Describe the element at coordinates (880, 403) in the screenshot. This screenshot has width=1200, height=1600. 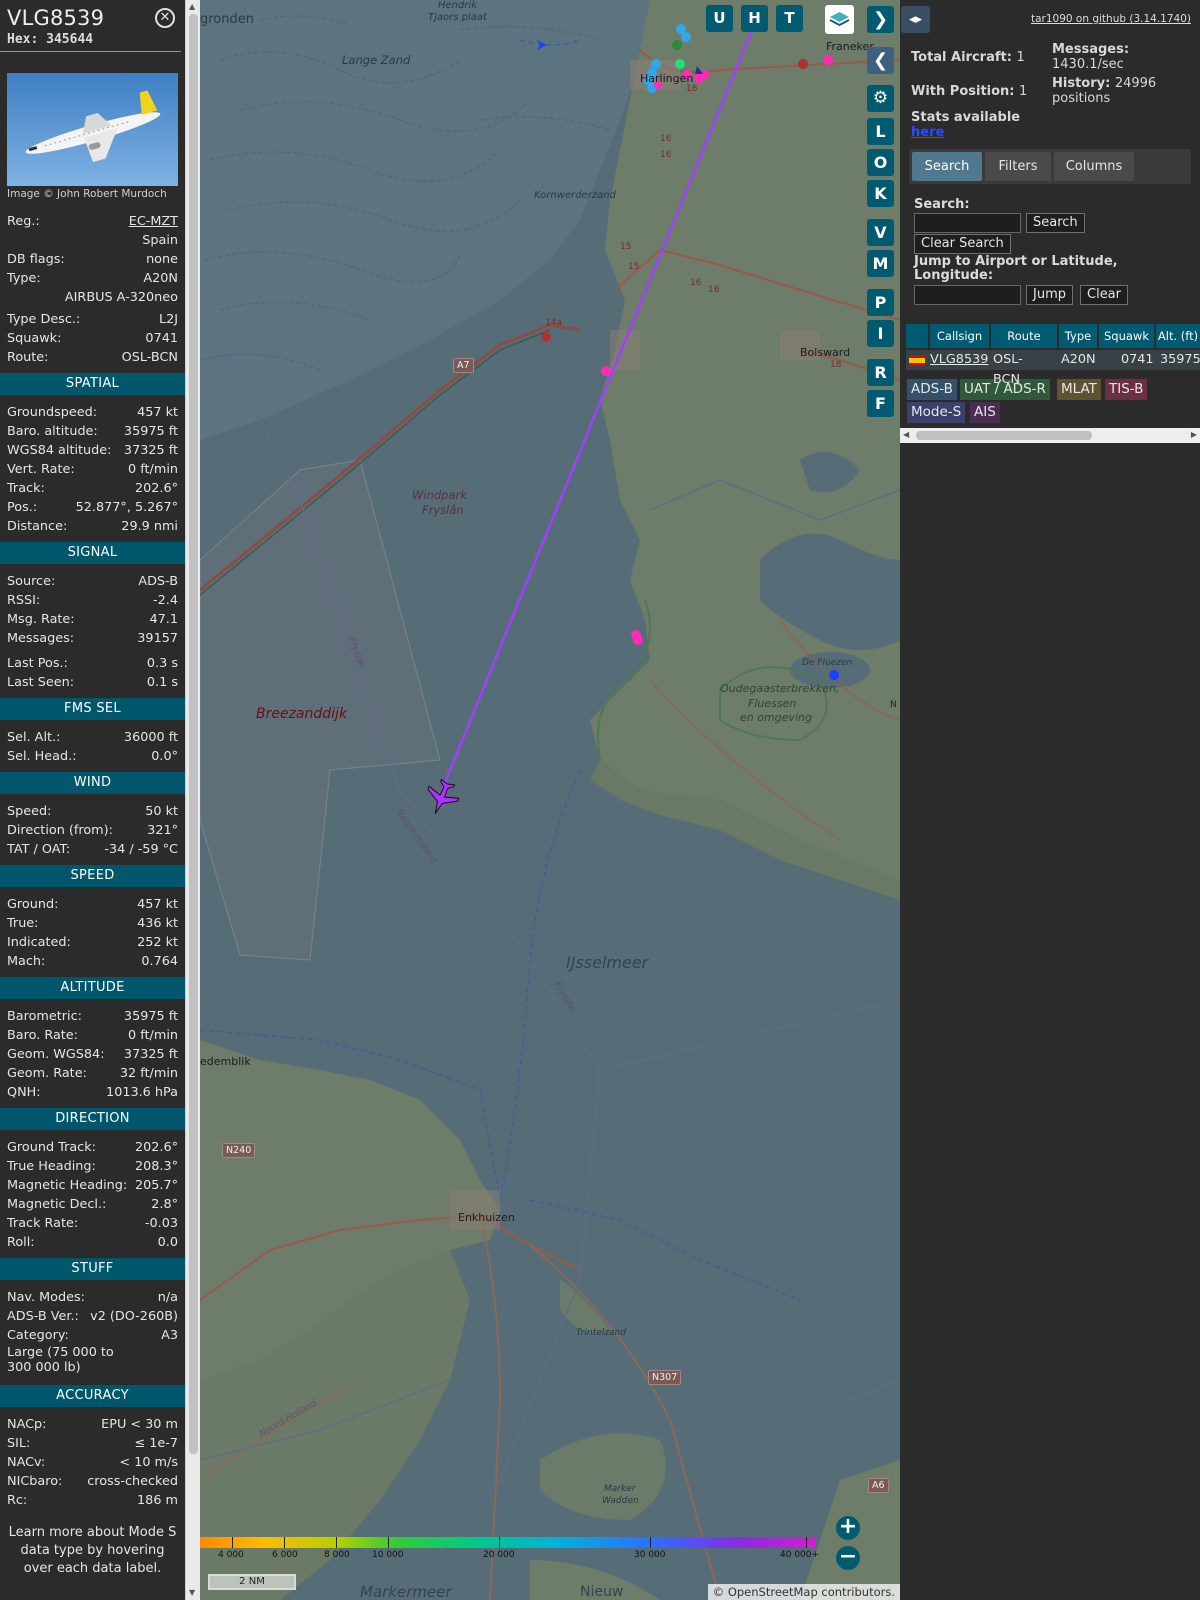
I see `map-button-f: F` at that location.